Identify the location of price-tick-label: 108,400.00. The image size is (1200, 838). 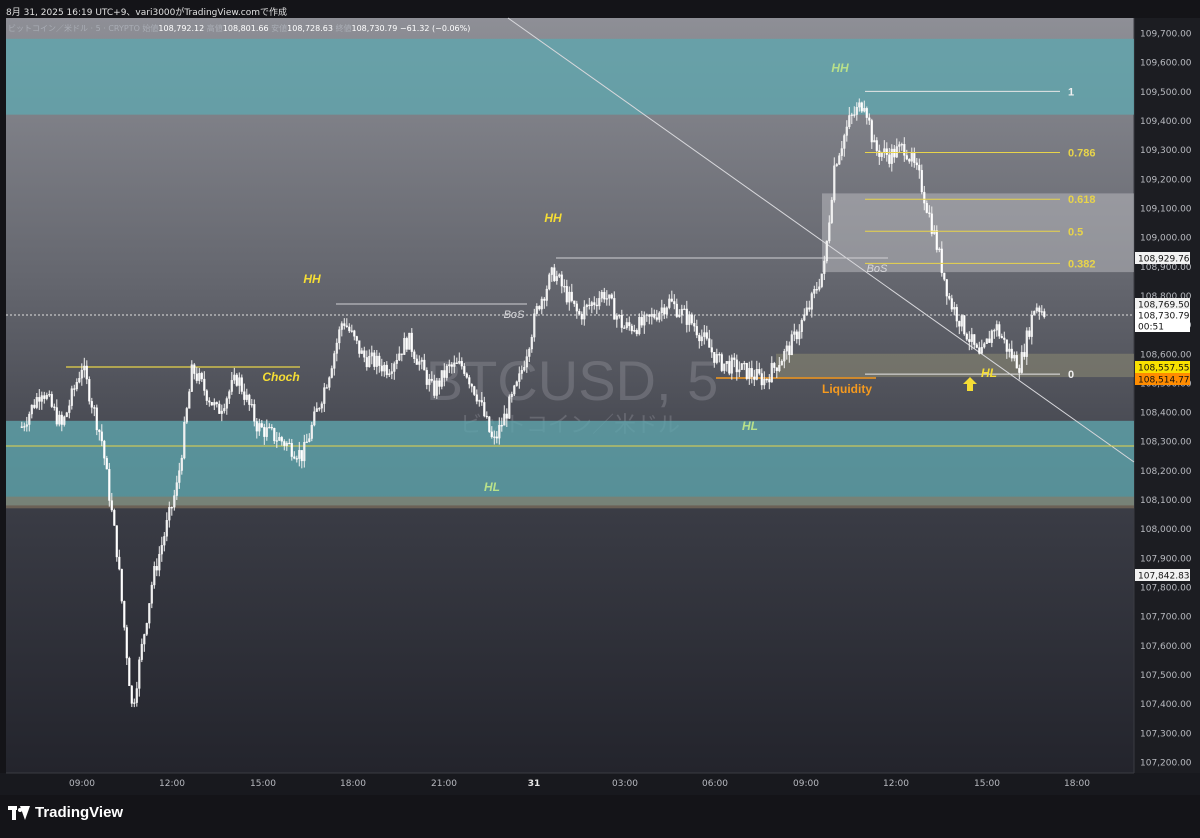
(1166, 414).